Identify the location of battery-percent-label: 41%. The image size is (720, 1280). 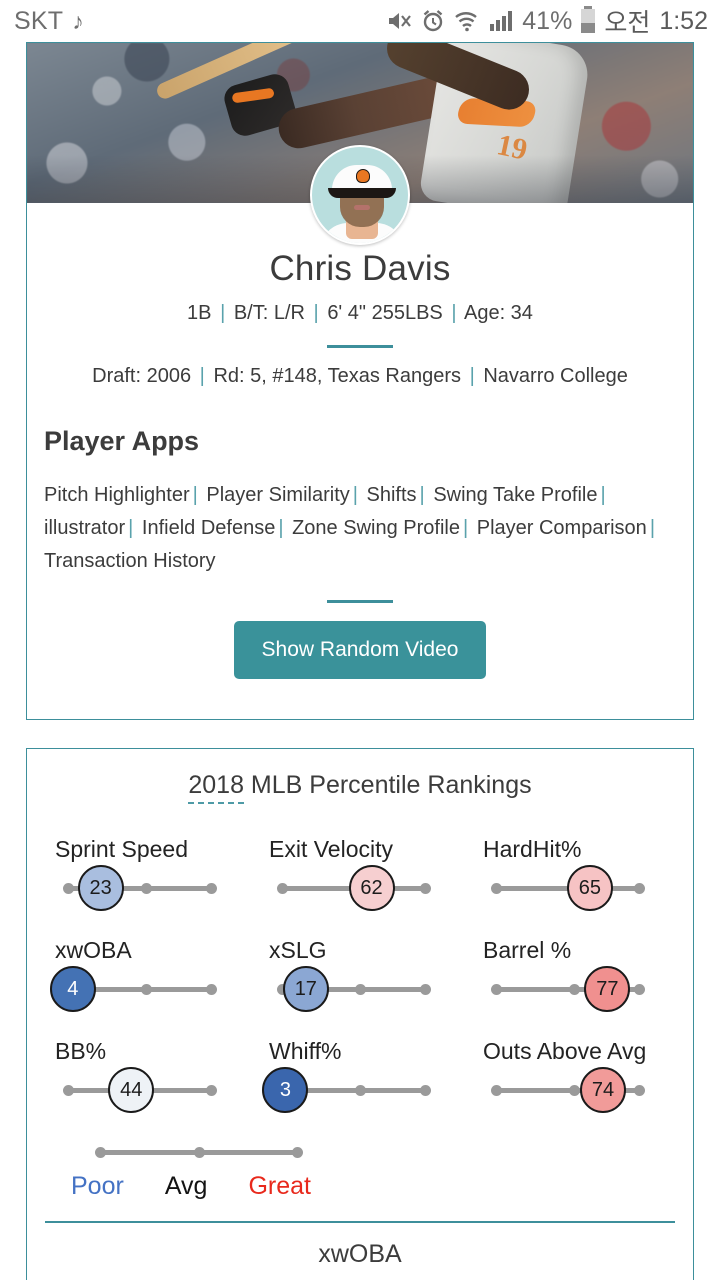
(547, 20).